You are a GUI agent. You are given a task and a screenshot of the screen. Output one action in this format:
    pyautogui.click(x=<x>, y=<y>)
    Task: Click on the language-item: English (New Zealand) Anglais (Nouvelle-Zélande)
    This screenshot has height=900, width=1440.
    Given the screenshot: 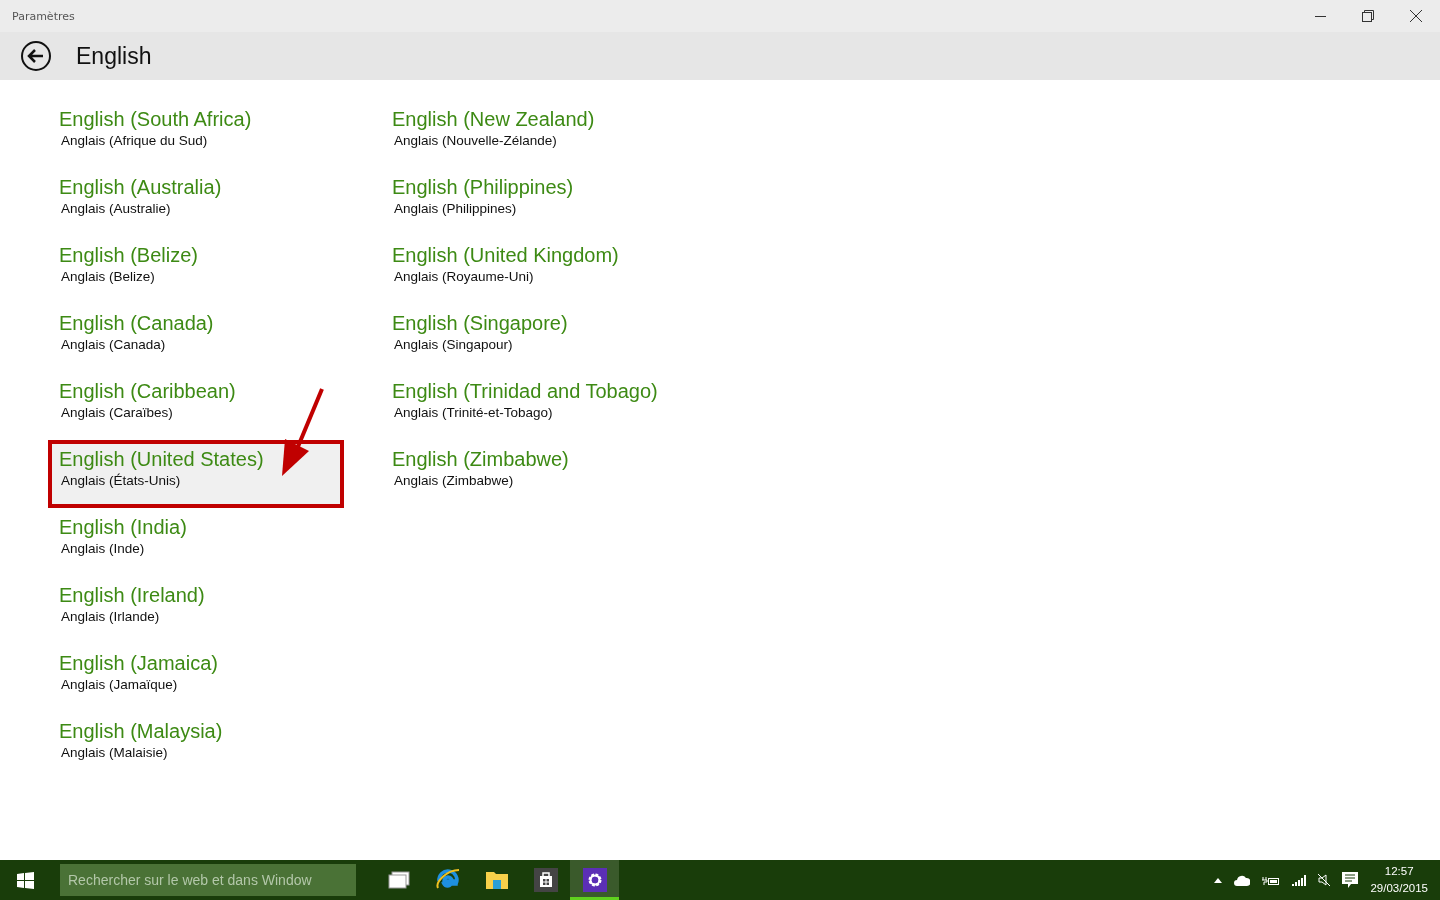 What is the action you would take?
    pyautogui.click(x=529, y=134)
    